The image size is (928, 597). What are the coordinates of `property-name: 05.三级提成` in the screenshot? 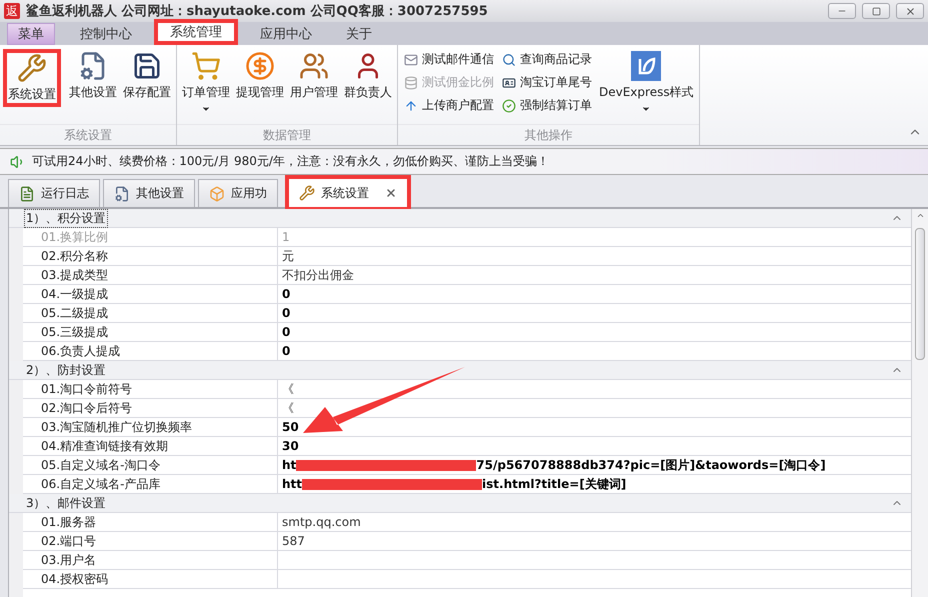 It's located at (150, 332).